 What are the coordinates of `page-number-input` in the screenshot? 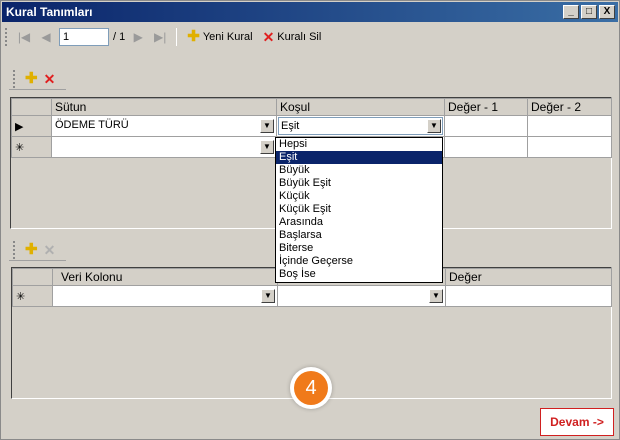 It's located at (84, 37).